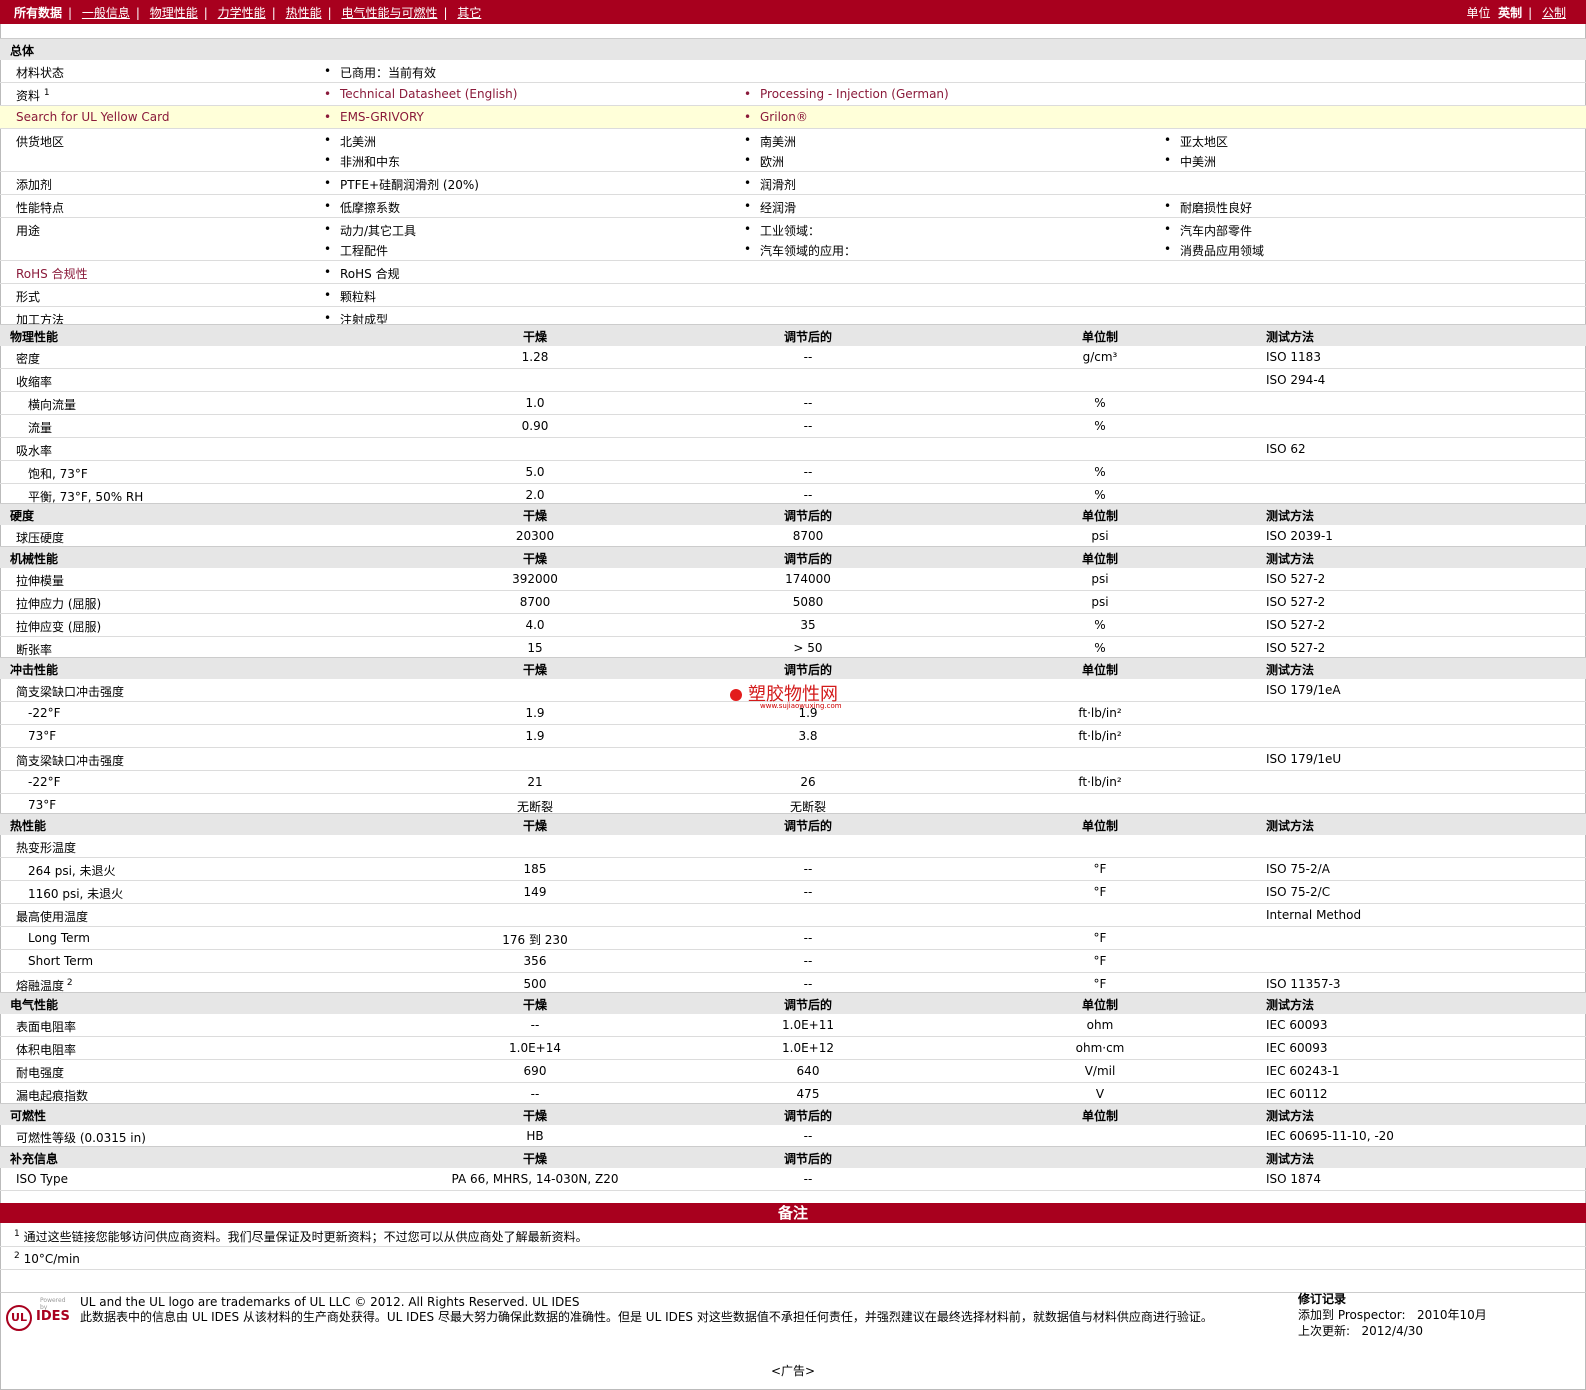 The width and height of the screenshot is (1586, 1390). Describe the element at coordinates (42, 736) in the screenshot. I see `property-name: 73°F` at that location.